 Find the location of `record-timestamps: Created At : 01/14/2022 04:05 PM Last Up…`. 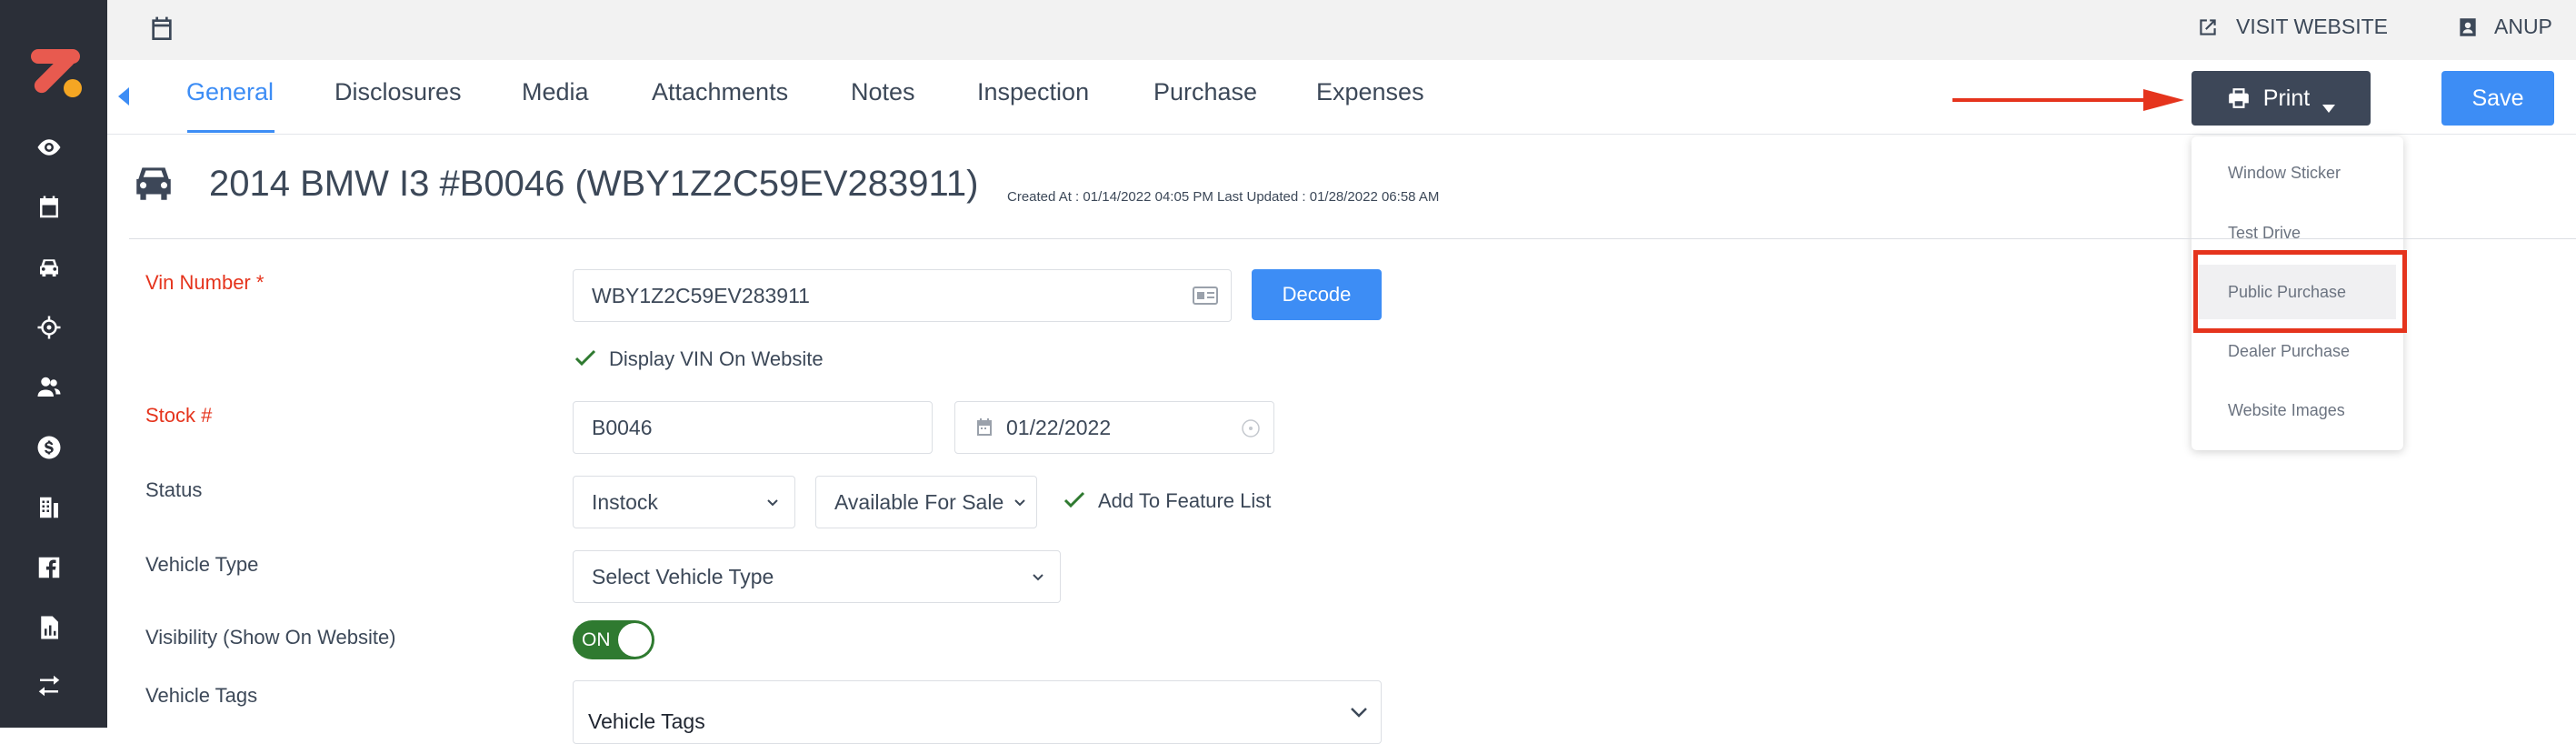

record-timestamps: Created At : 01/14/2022 04:05 PM Last Up… is located at coordinates (1223, 197).